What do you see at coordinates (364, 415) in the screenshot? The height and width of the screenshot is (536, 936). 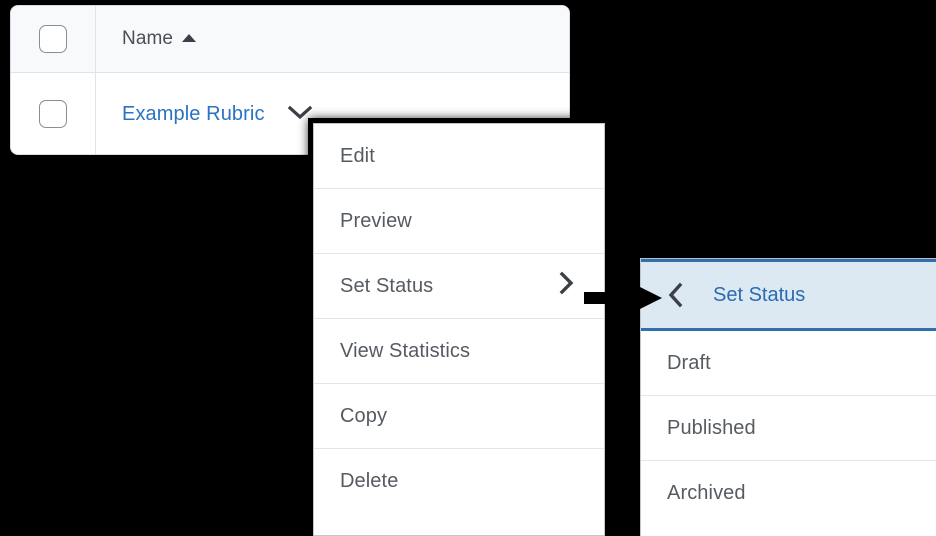 I see `menu-item-label: Copy` at bounding box center [364, 415].